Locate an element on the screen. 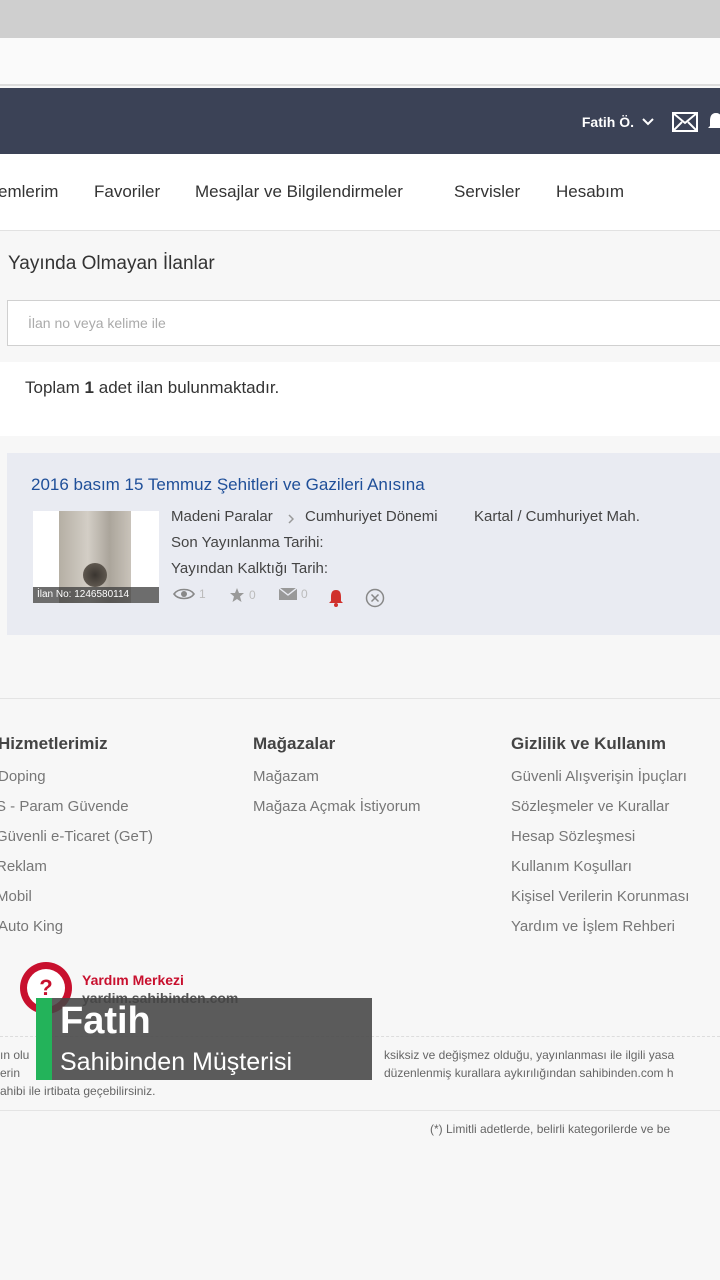 The width and height of the screenshot is (720, 1280). search-input is located at coordinates (364, 323).